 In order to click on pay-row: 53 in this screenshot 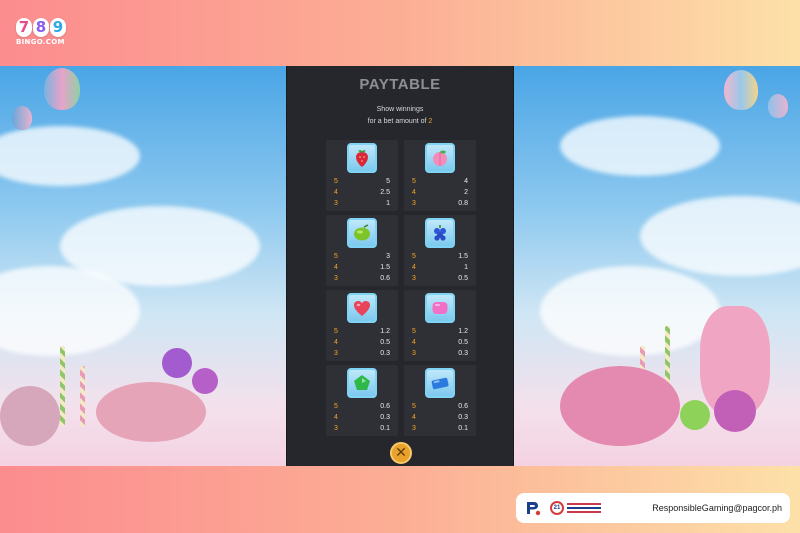, I will do `click(362, 256)`.